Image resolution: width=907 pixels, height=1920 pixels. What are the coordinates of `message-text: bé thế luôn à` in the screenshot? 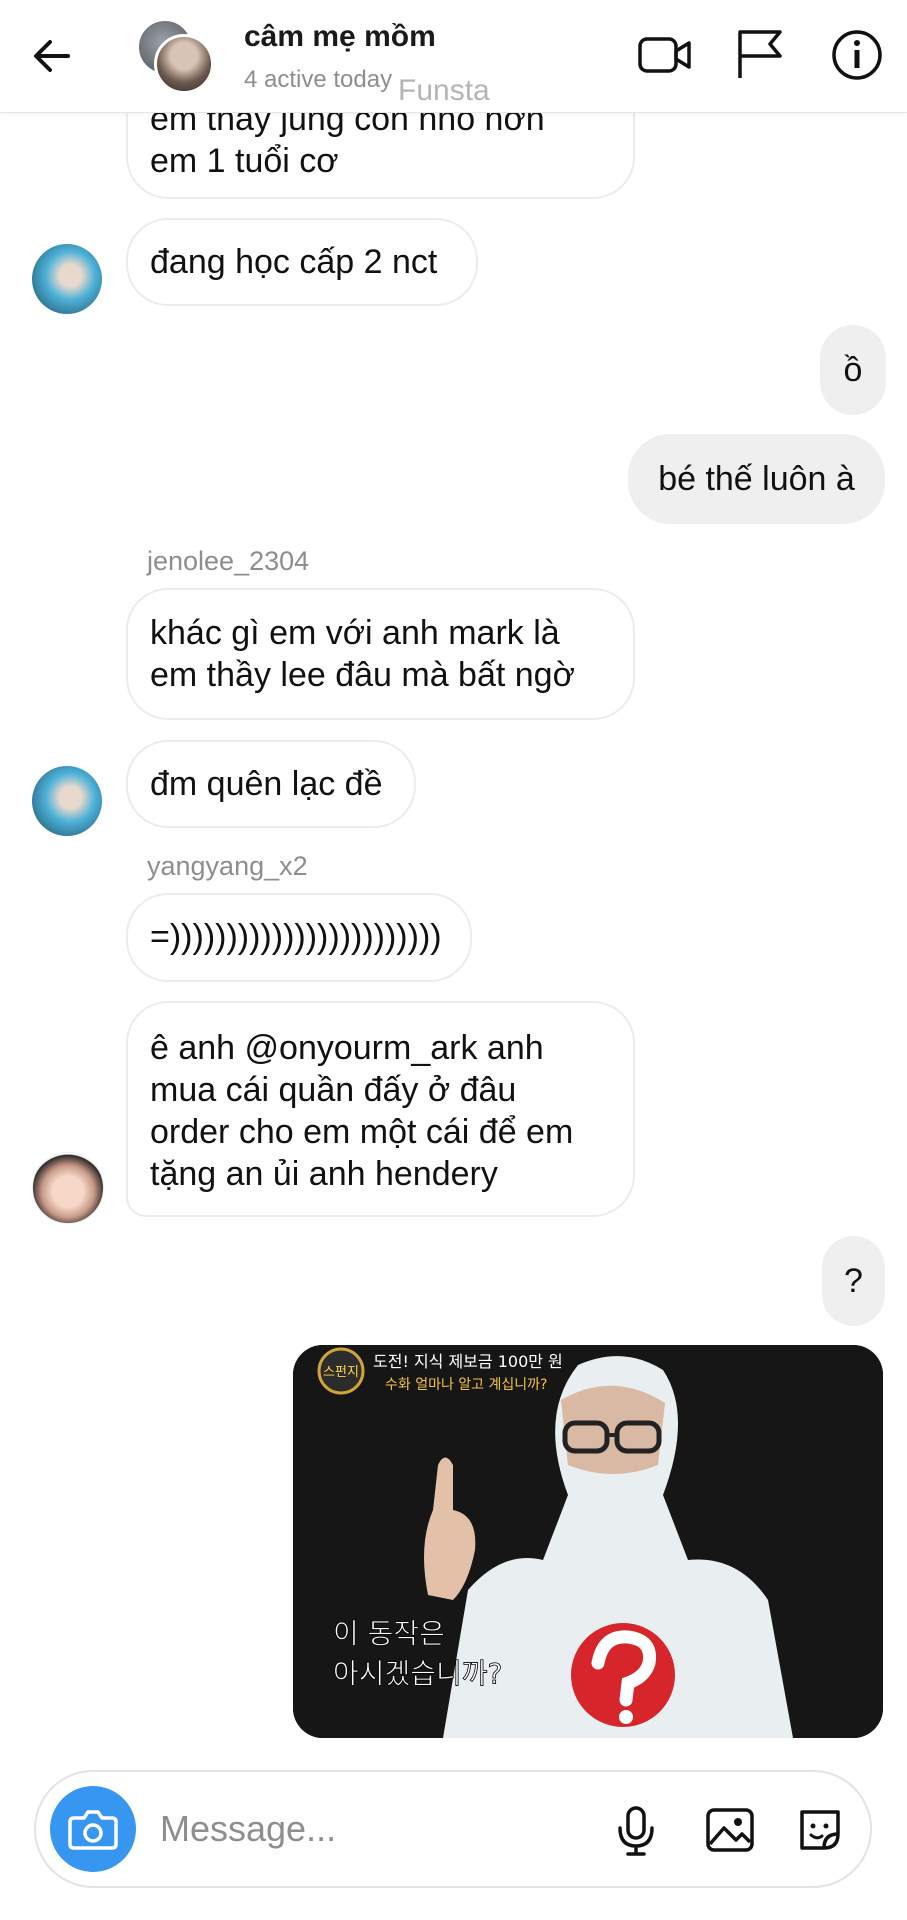 It's located at (756, 479).